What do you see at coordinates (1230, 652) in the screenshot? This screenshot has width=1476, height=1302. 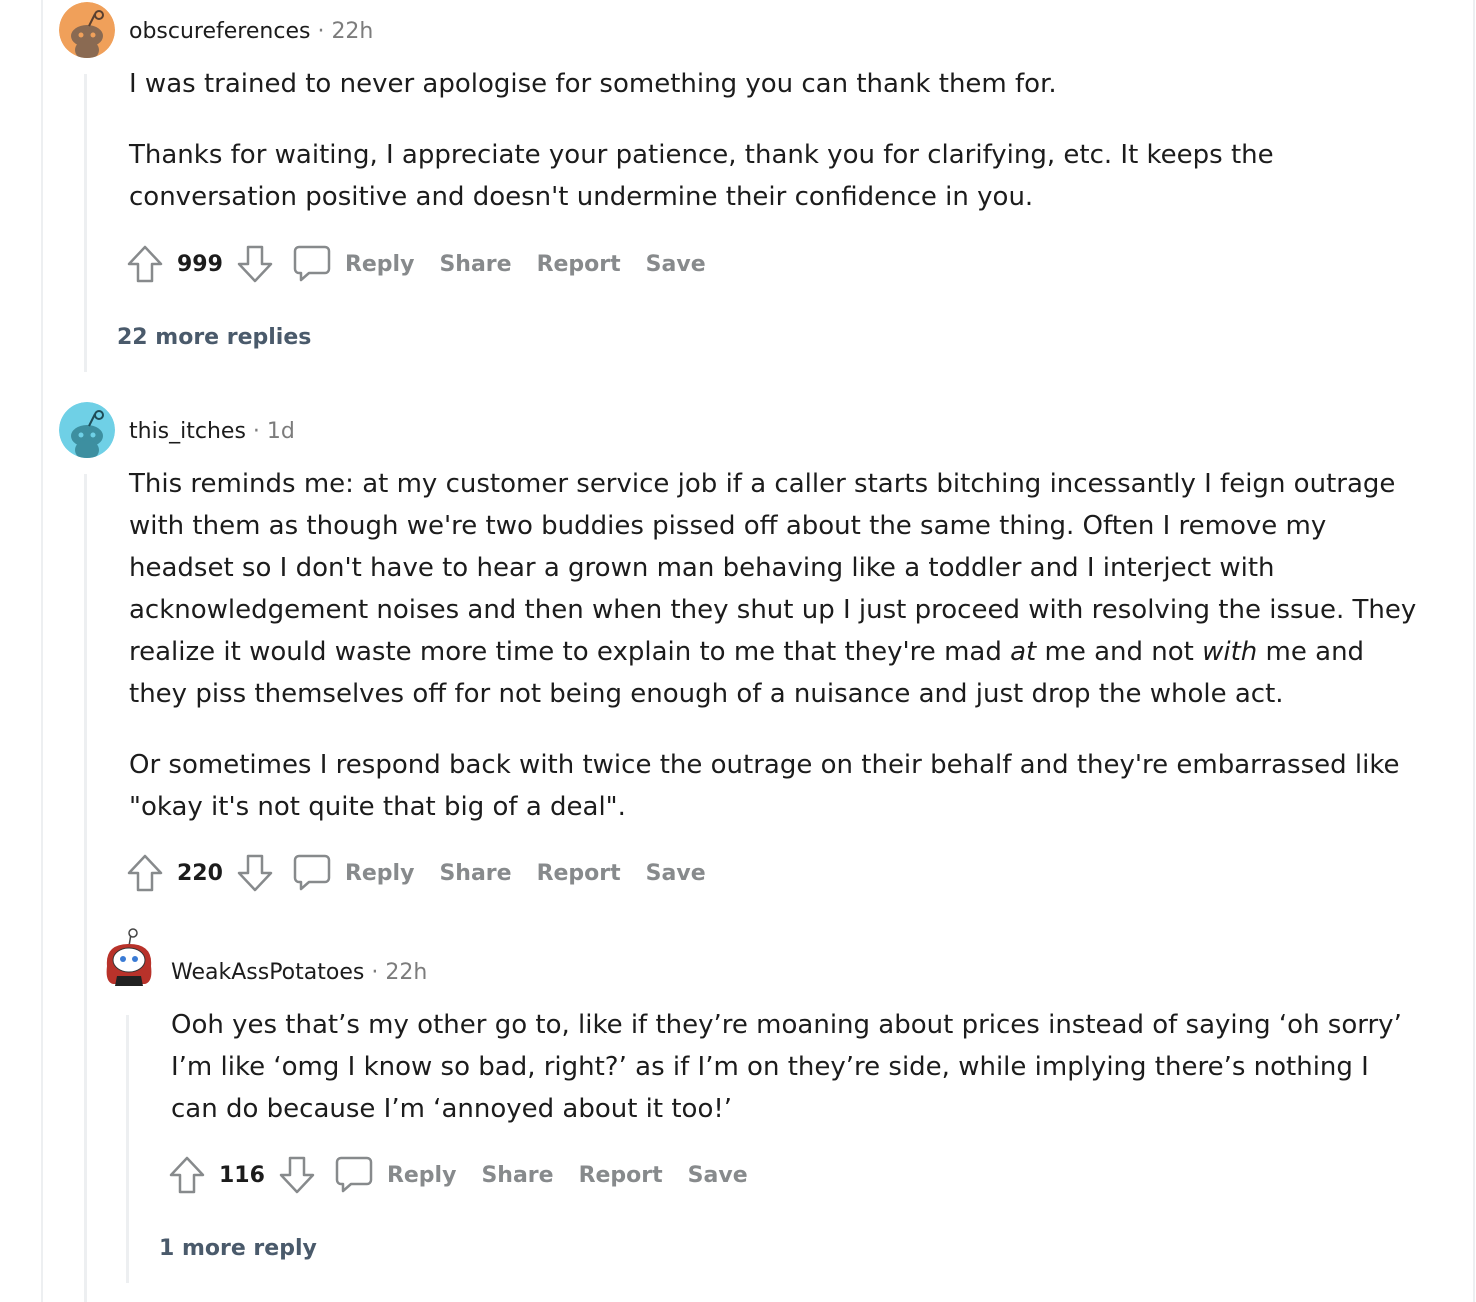 I see `emphasis: with` at bounding box center [1230, 652].